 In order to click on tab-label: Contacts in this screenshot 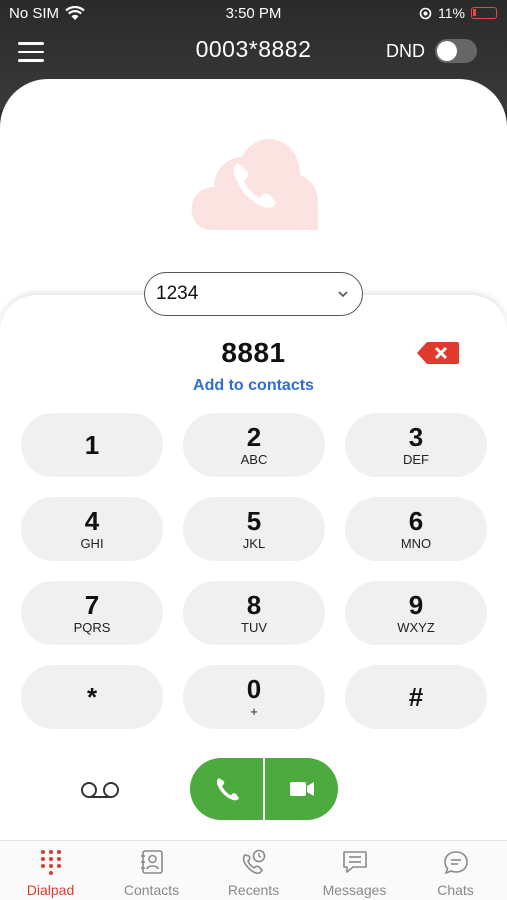, I will do `click(151, 890)`.